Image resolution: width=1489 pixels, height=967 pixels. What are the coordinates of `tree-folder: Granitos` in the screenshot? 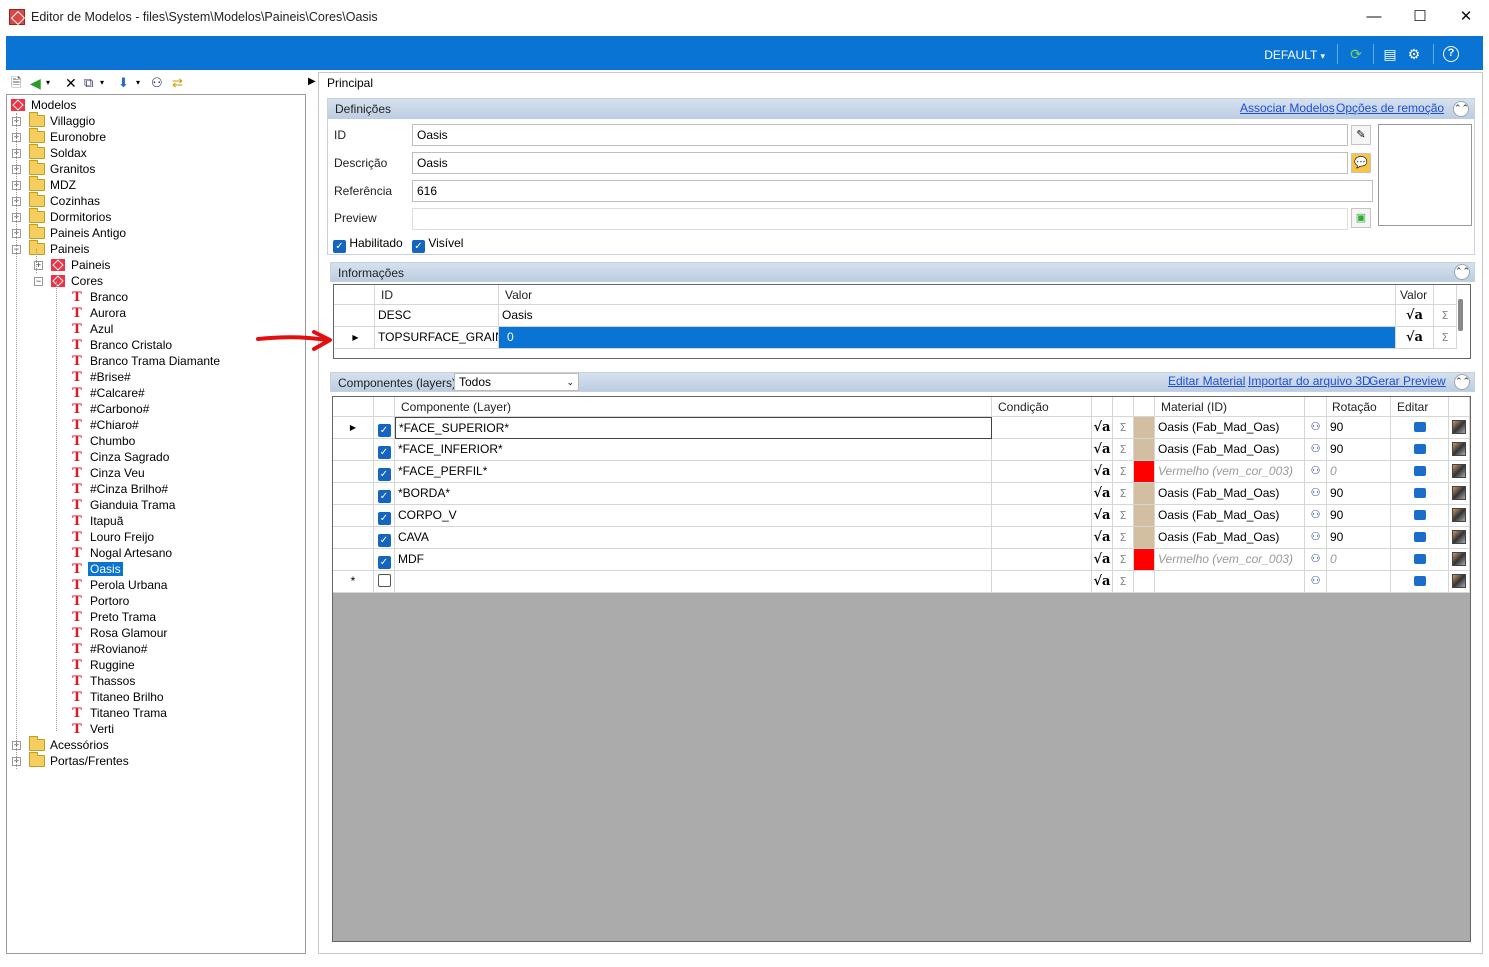 It's located at (63, 168).